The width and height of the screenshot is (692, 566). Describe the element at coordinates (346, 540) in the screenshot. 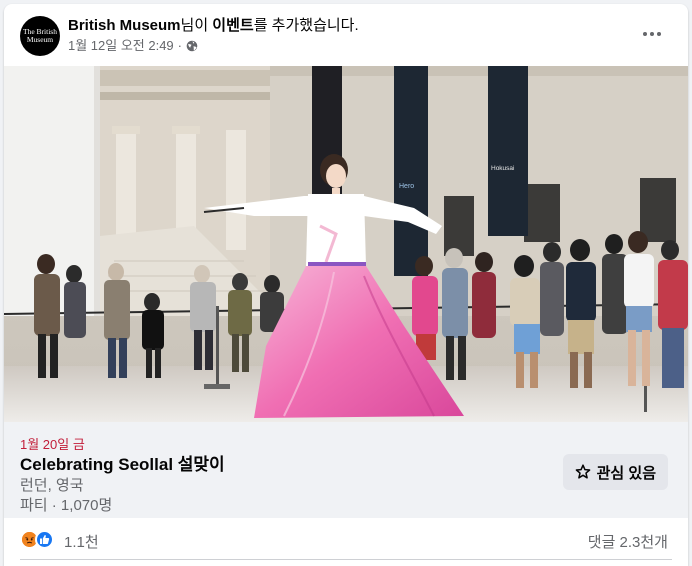

I see `reactions-bar: 1.1천 댓글 2.3천개` at that location.